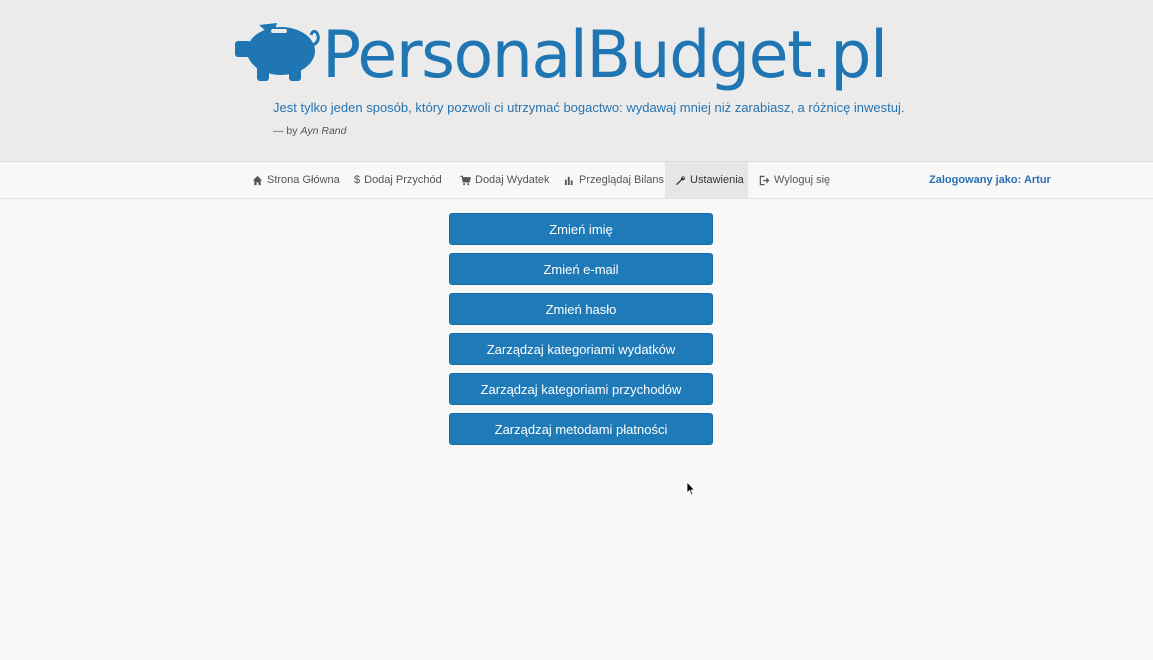  I want to click on nav-settings-label: Ustawienia, so click(717, 180).